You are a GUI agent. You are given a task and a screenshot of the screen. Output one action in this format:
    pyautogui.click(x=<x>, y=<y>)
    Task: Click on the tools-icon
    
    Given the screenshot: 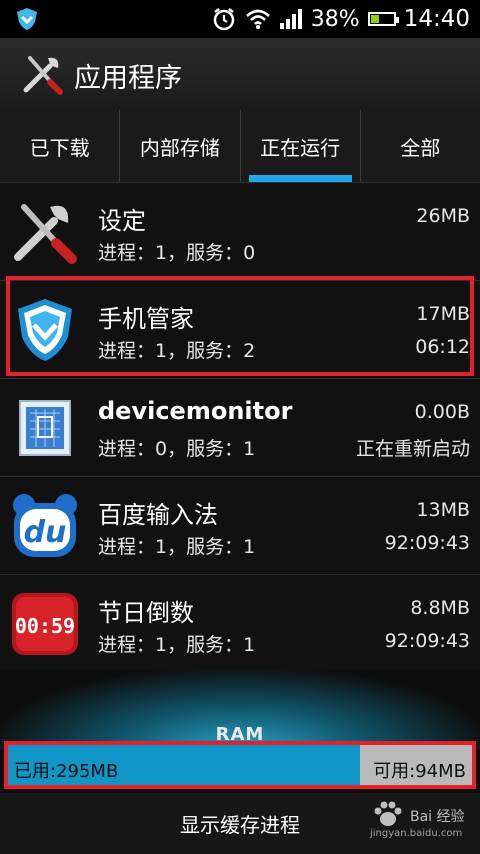 What is the action you would take?
    pyautogui.click(x=43, y=75)
    